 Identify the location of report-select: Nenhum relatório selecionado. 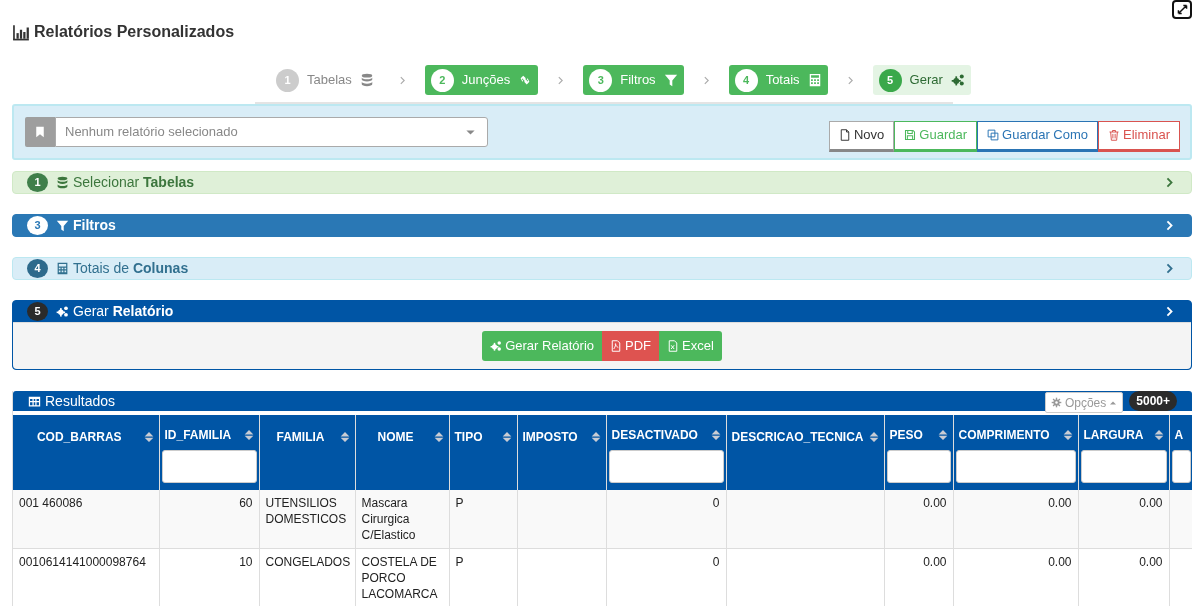
(271, 132).